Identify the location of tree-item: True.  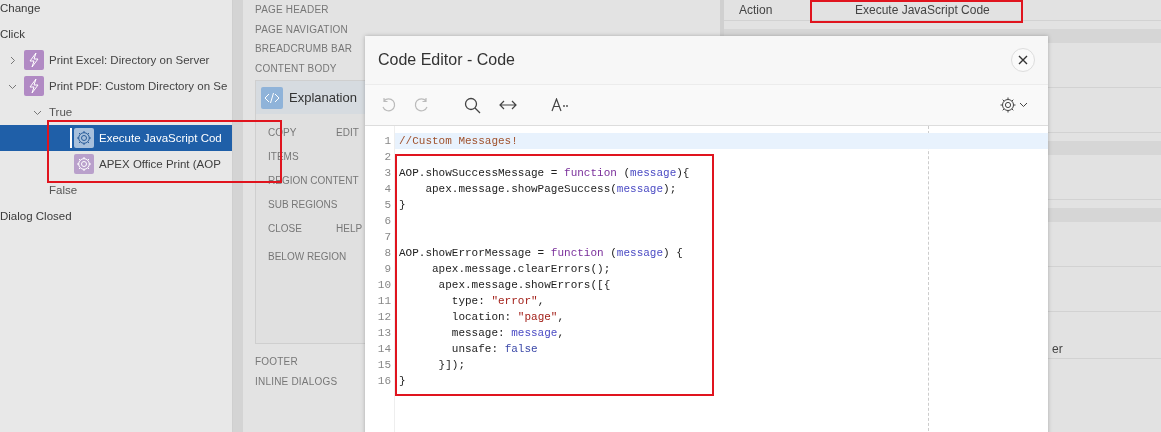
(116, 112).